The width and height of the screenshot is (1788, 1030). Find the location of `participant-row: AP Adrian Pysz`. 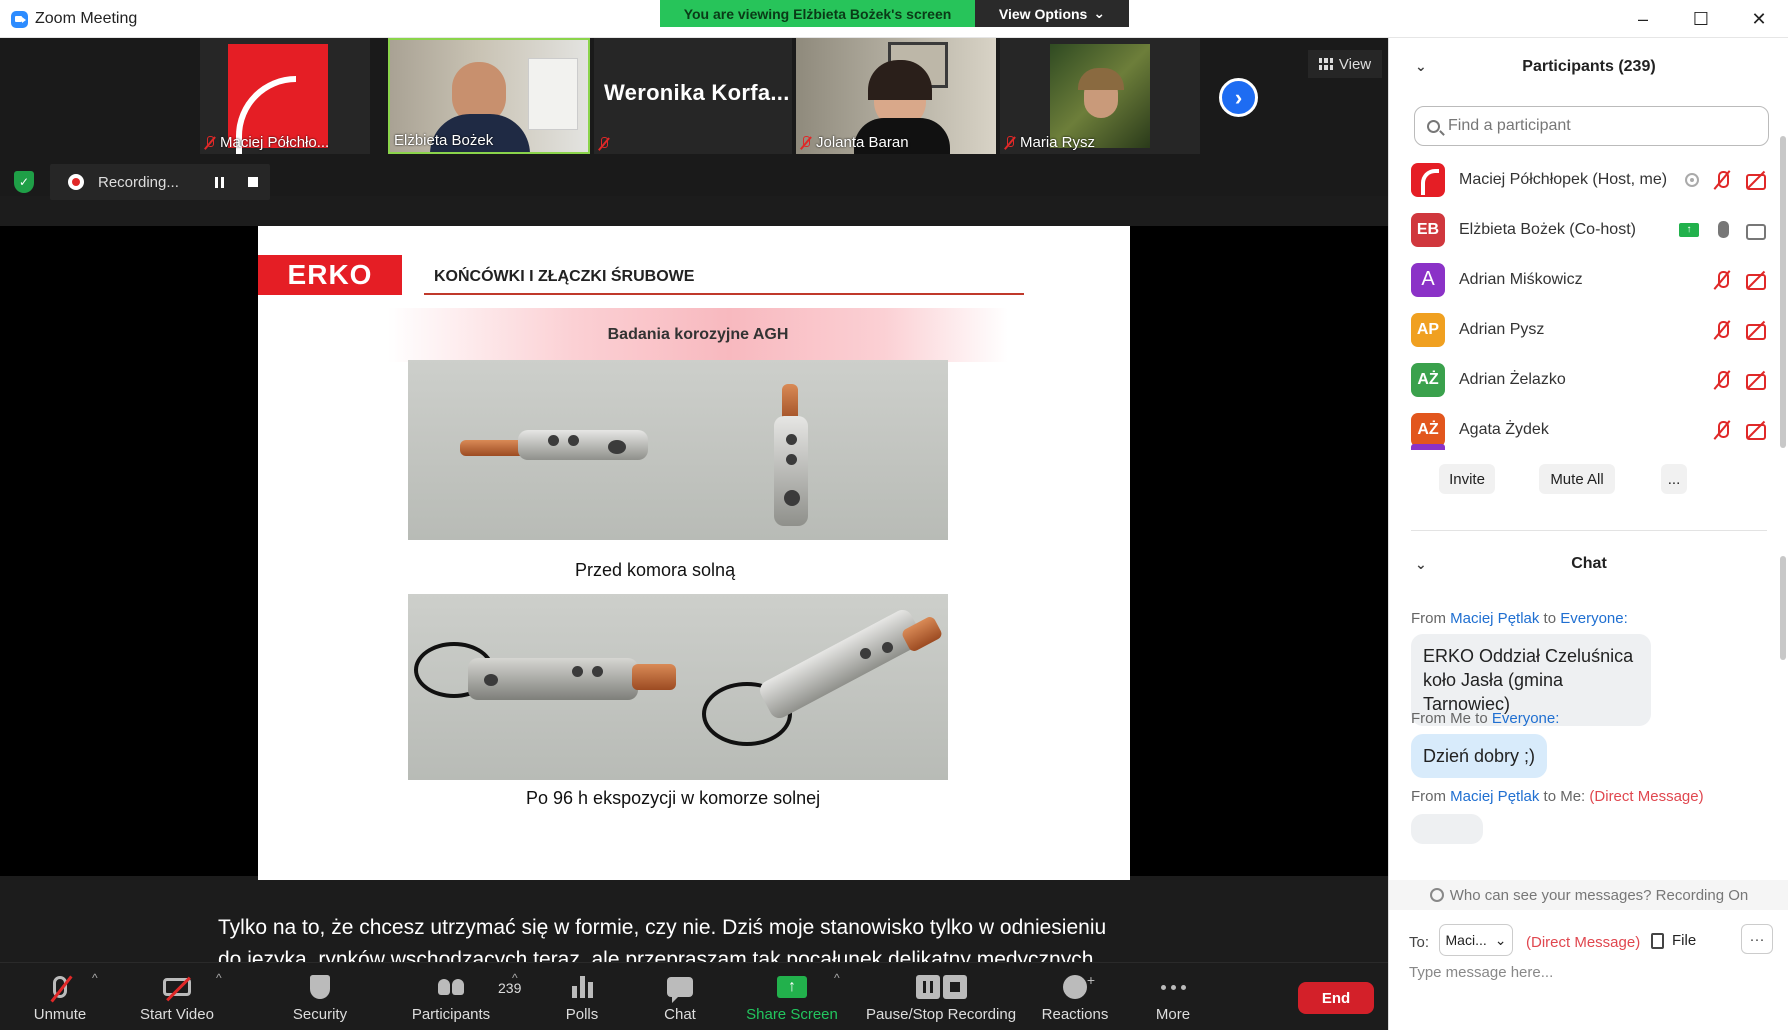

participant-row: AP Adrian Pysz is located at coordinates (1584, 329).